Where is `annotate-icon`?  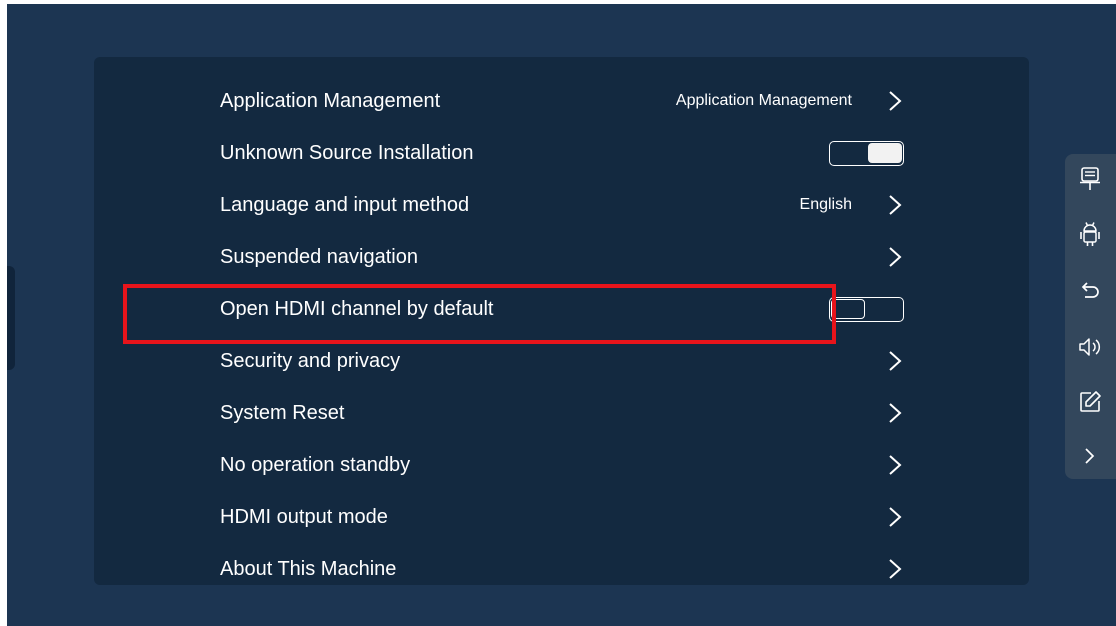 annotate-icon is located at coordinates (1090, 402).